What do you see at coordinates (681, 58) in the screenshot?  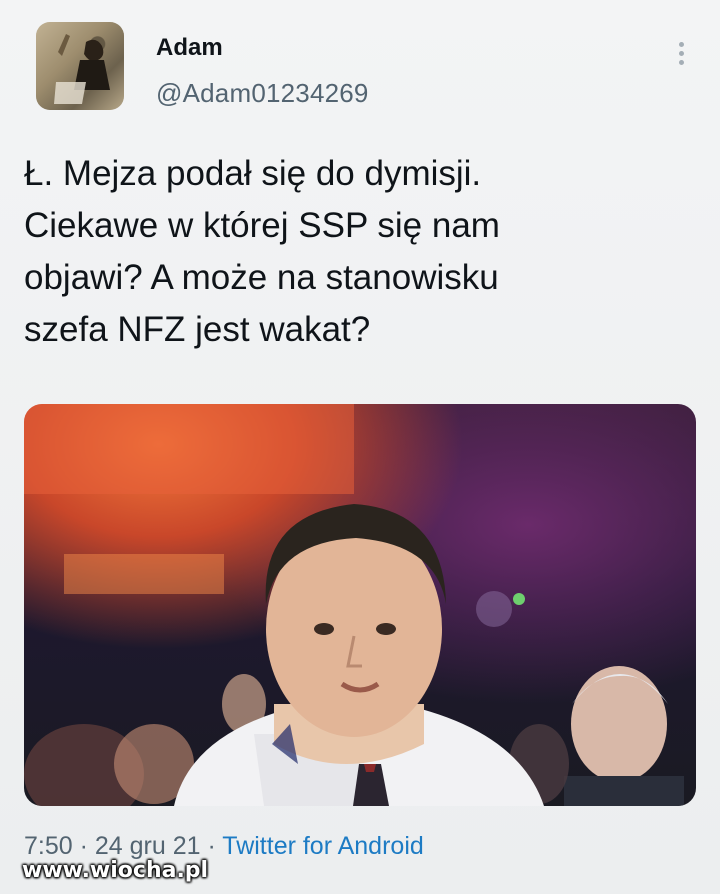 I see `more-vertical-icon` at bounding box center [681, 58].